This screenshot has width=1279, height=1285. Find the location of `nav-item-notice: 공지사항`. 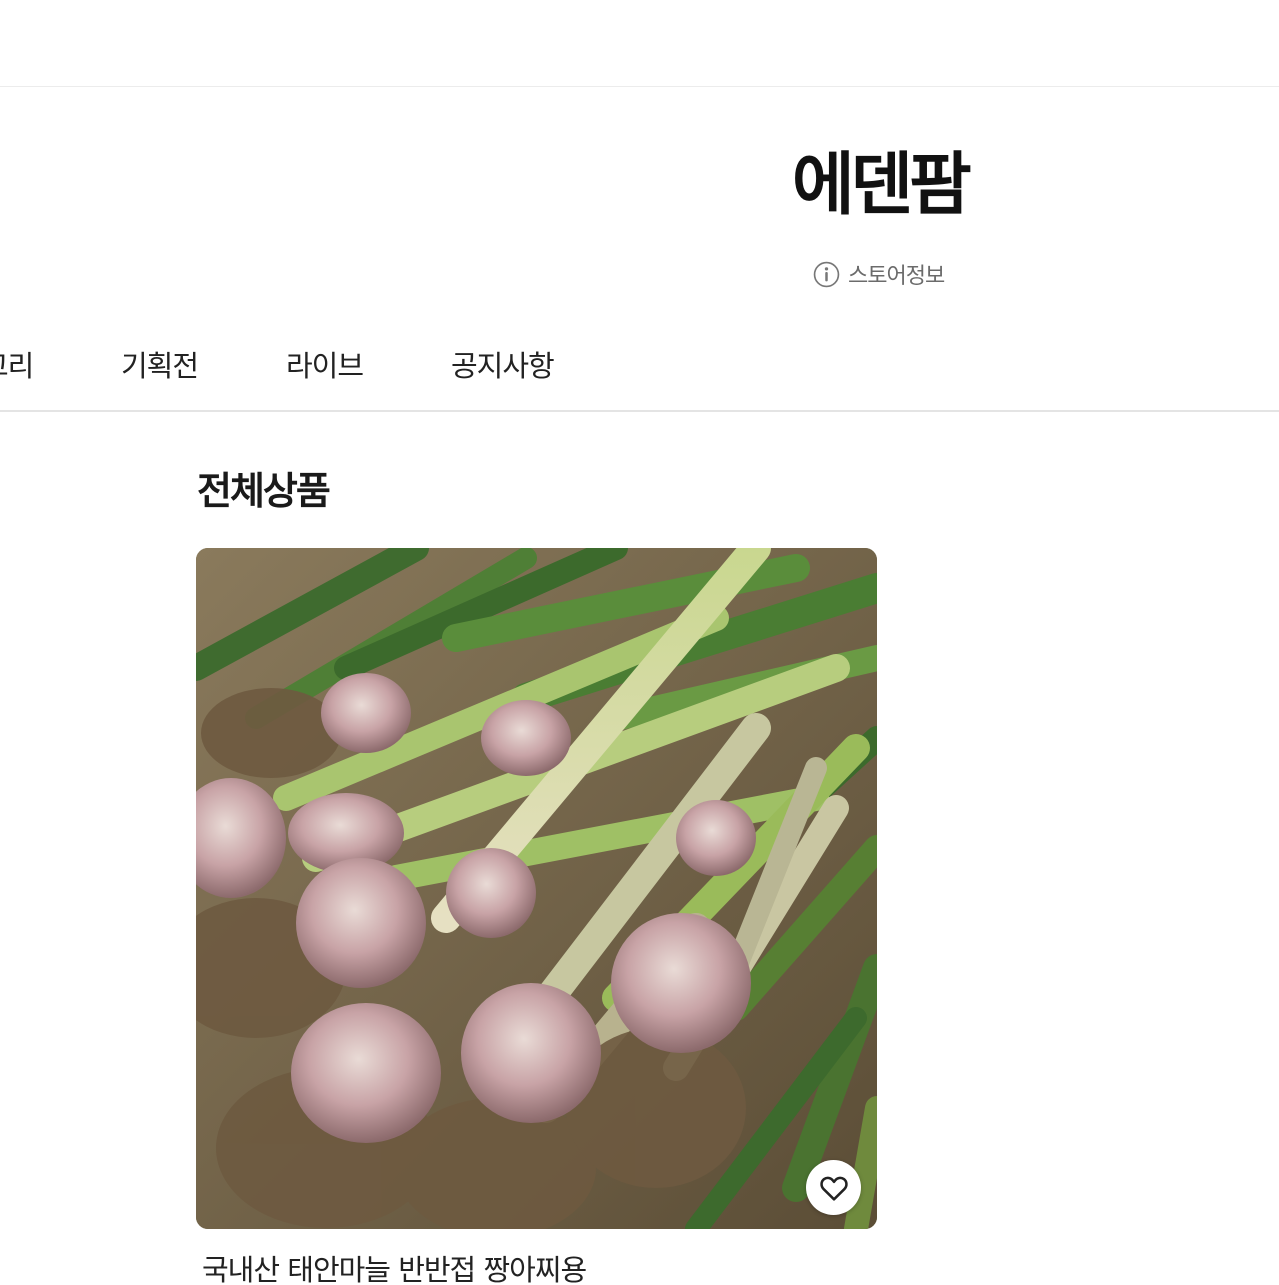

nav-item-notice: 공지사항 is located at coordinates (503, 366).